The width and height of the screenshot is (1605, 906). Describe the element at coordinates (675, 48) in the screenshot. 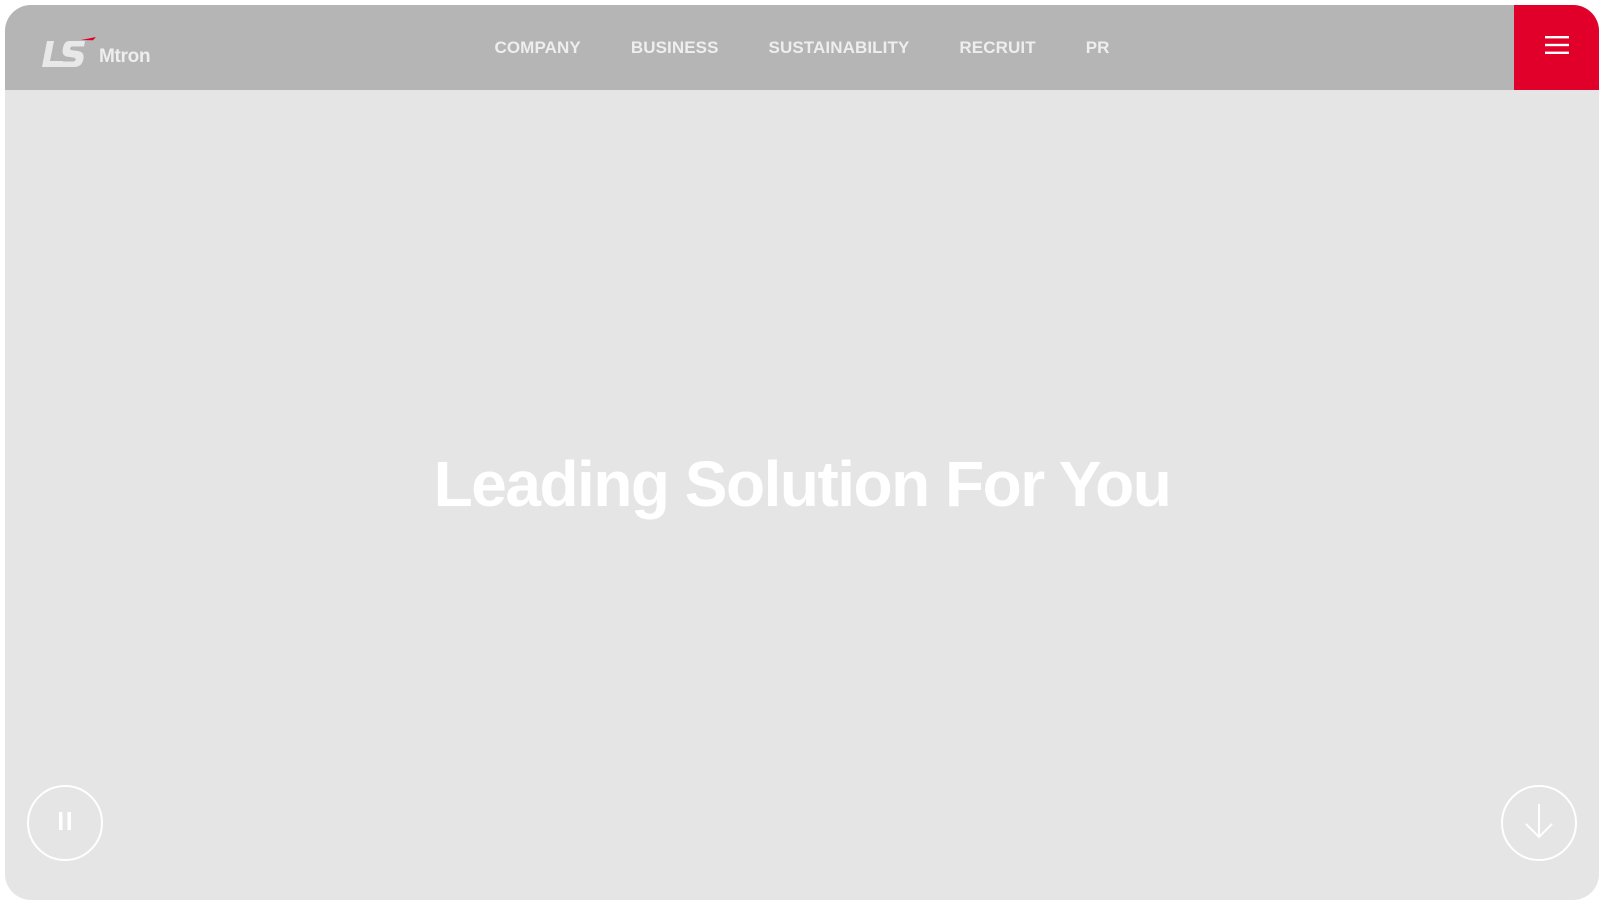

I see `nav-item-business: BUSINESS` at that location.